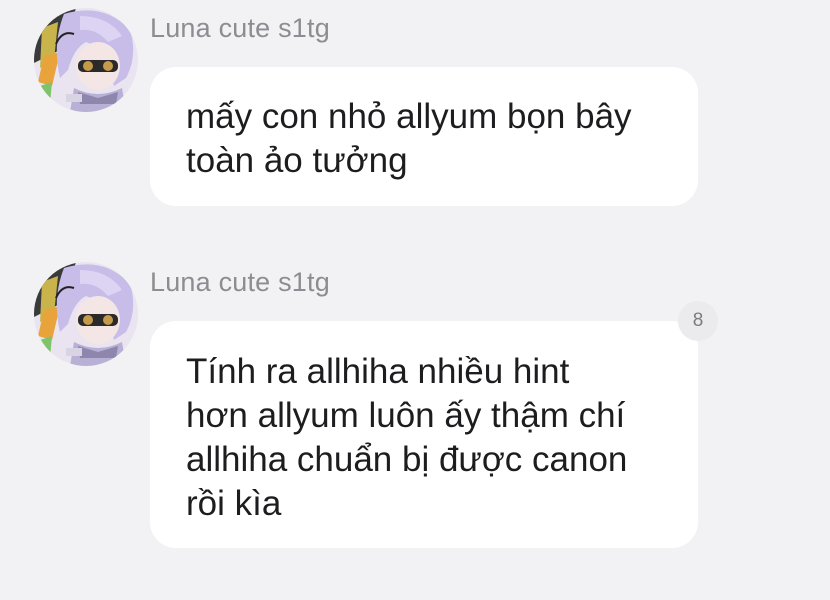 The image size is (830, 600). I want to click on message-text: mấy con nhỏ allyum bọn bây toàn ảo tưởng, so click(409, 138).